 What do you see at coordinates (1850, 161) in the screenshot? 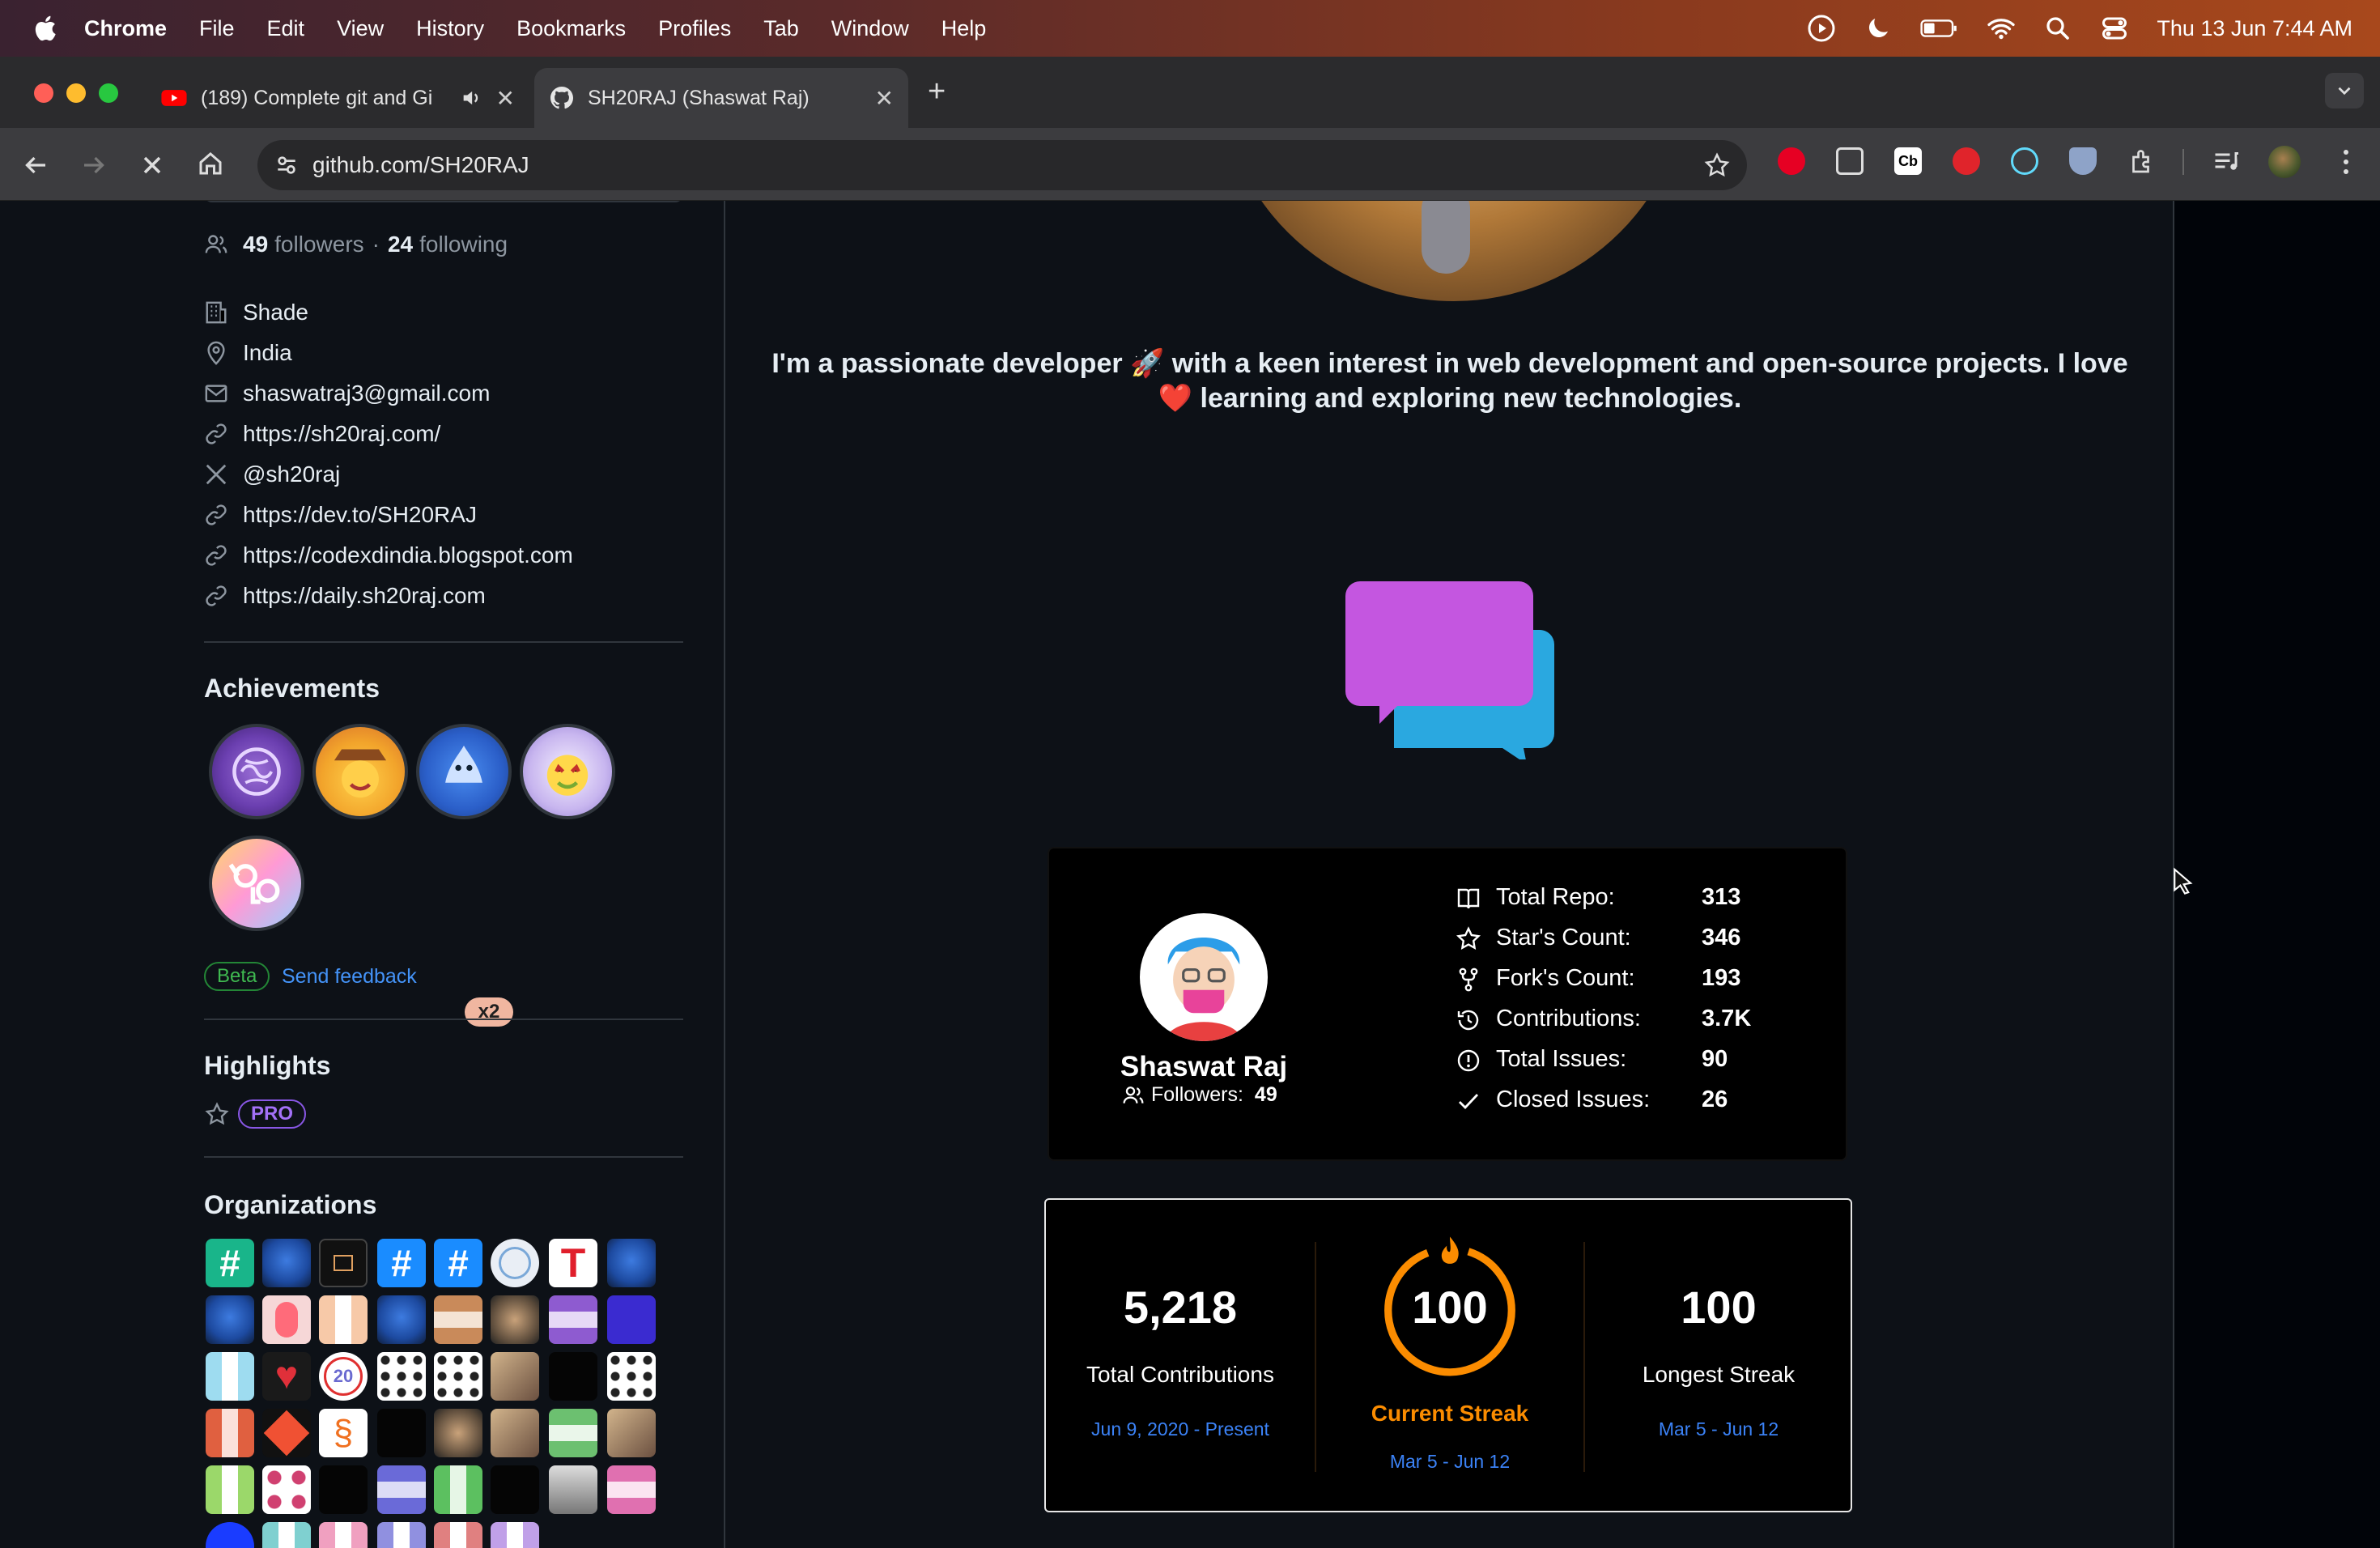
I see `picture-in-picture-extension-icon` at bounding box center [1850, 161].